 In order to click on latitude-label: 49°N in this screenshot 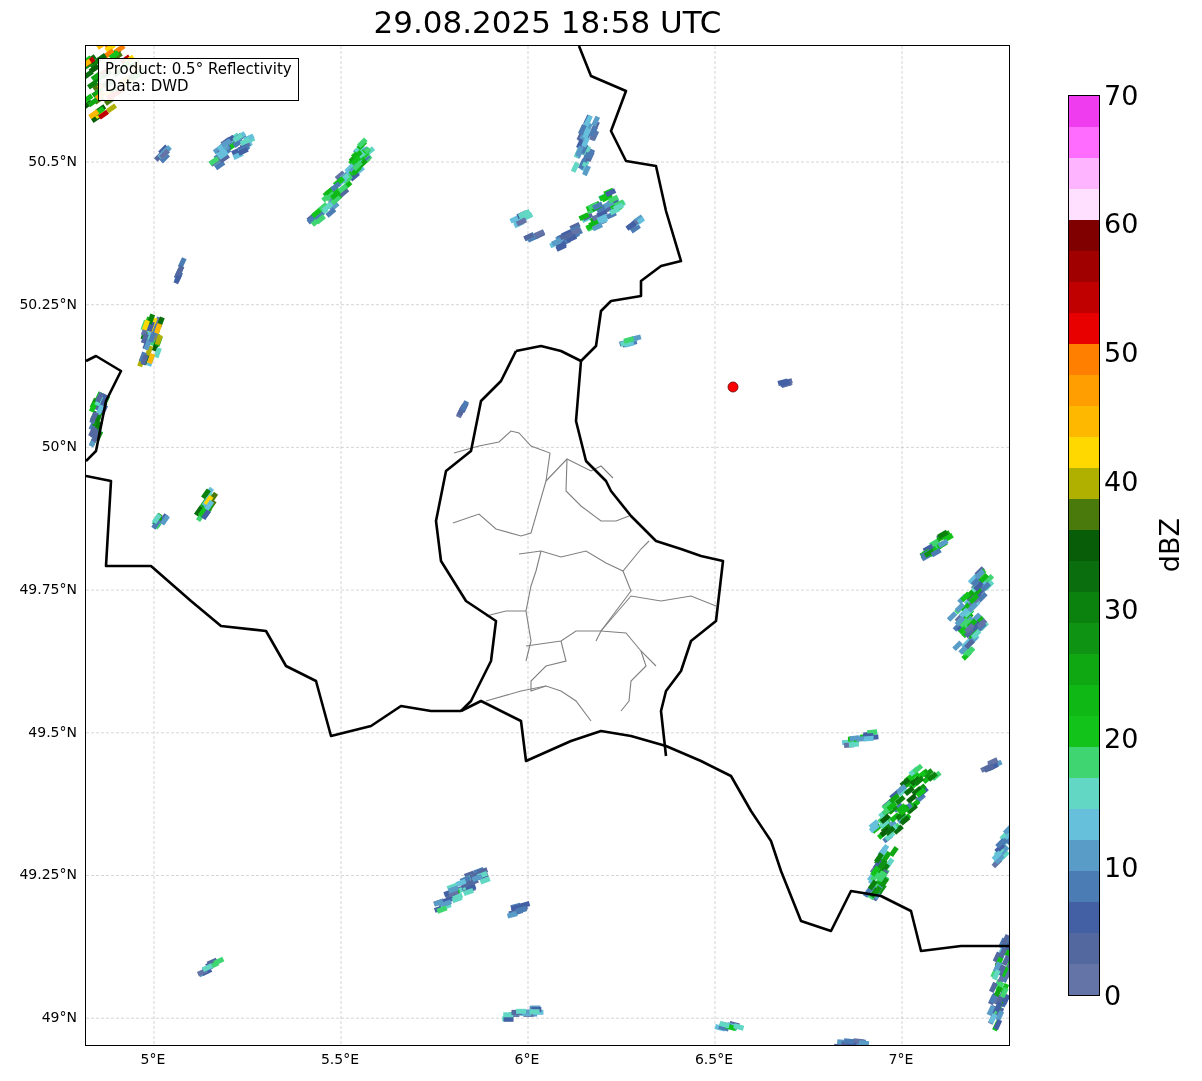, I will do `click(59, 1017)`.